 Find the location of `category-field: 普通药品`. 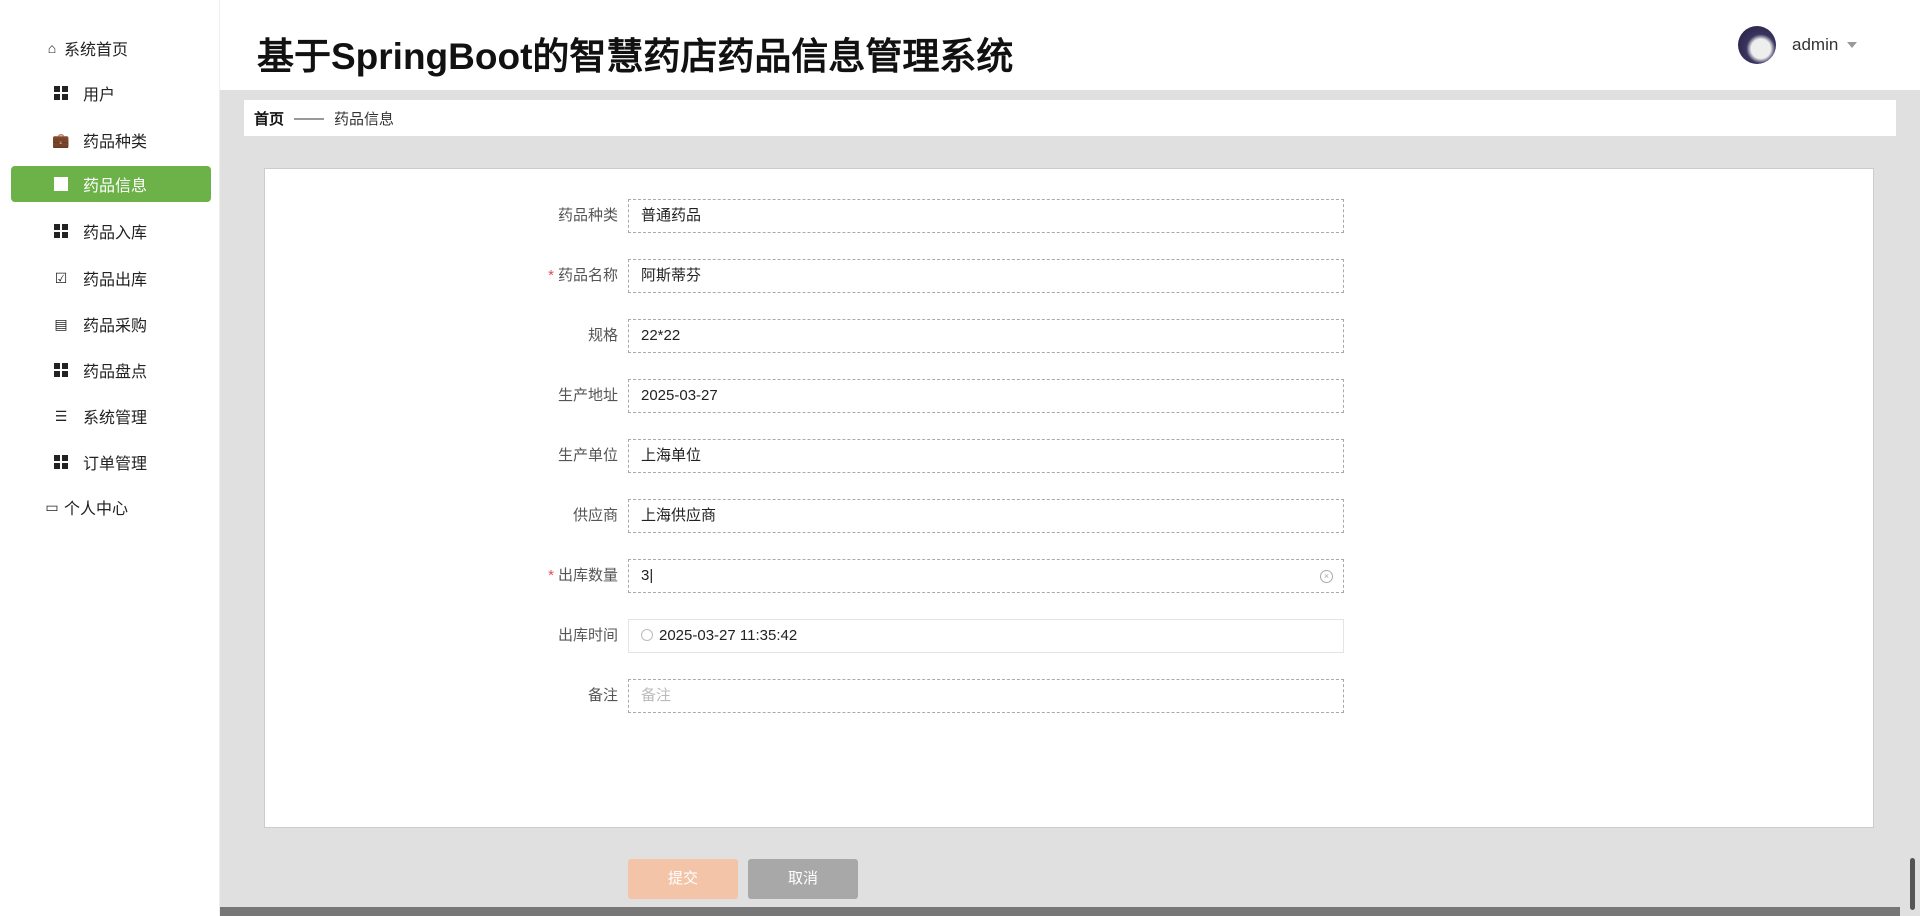

category-field: 普通药品 is located at coordinates (986, 216).